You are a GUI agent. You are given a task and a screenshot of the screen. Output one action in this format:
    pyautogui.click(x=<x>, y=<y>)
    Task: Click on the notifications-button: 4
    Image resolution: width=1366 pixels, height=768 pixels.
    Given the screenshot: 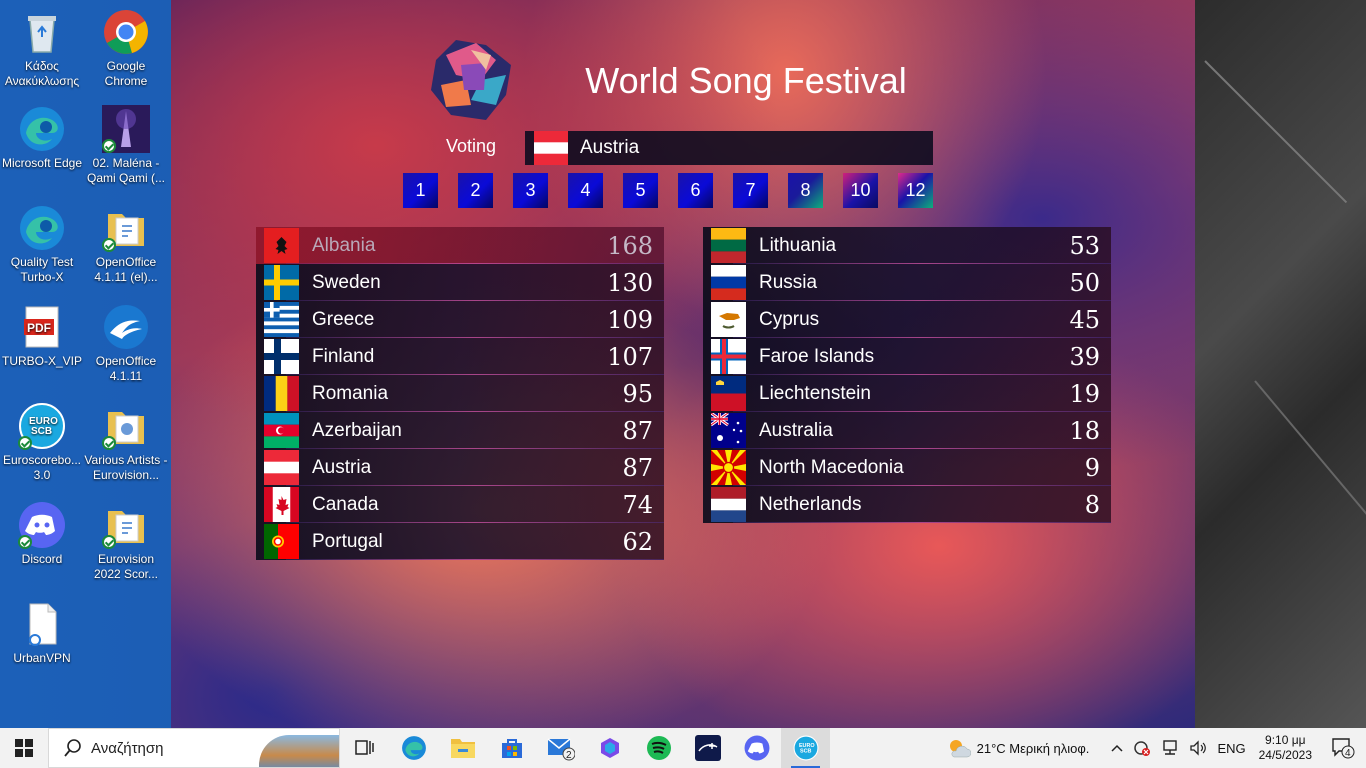 What is the action you would take?
    pyautogui.click(x=1343, y=748)
    